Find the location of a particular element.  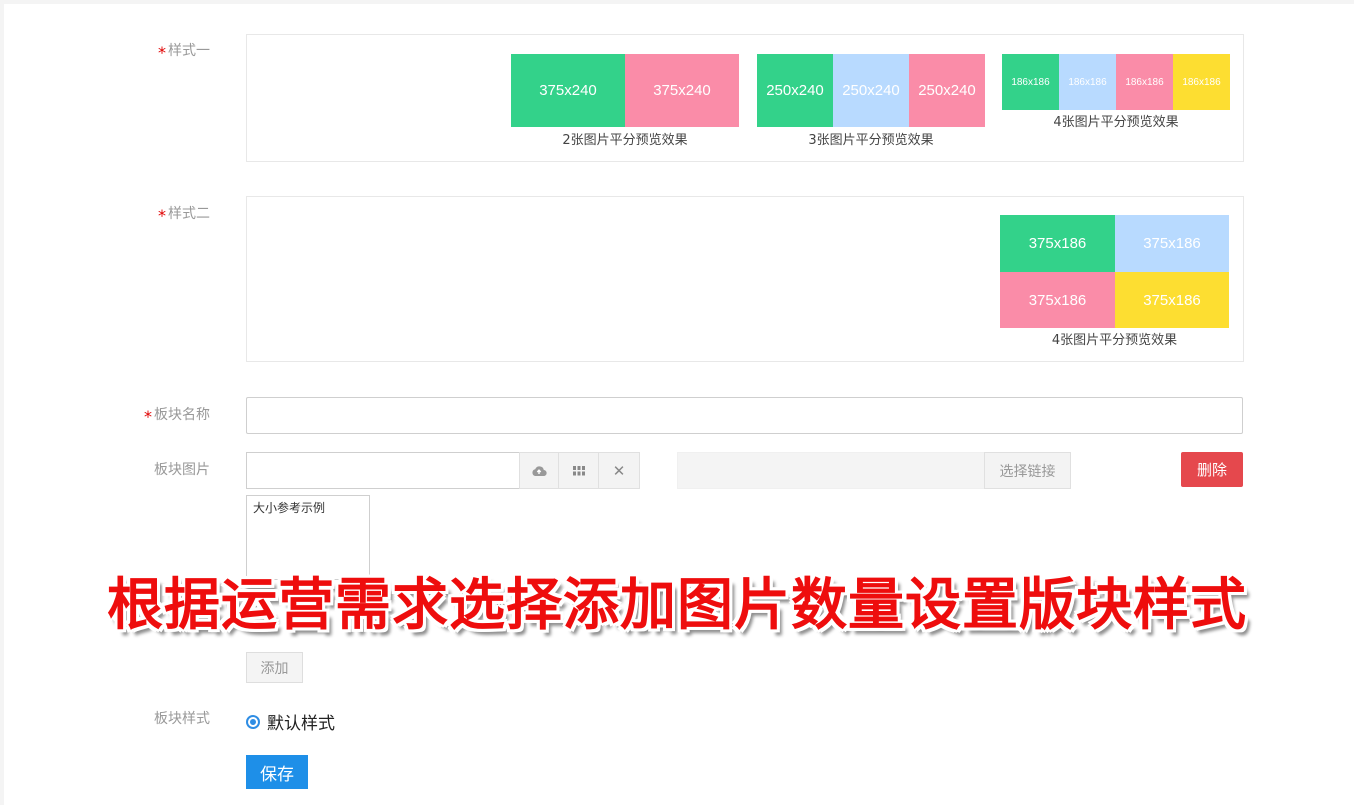

banner-overlay: 根据运营需求选择添加图片数量设置版块样式 is located at coordinates (677, 605).